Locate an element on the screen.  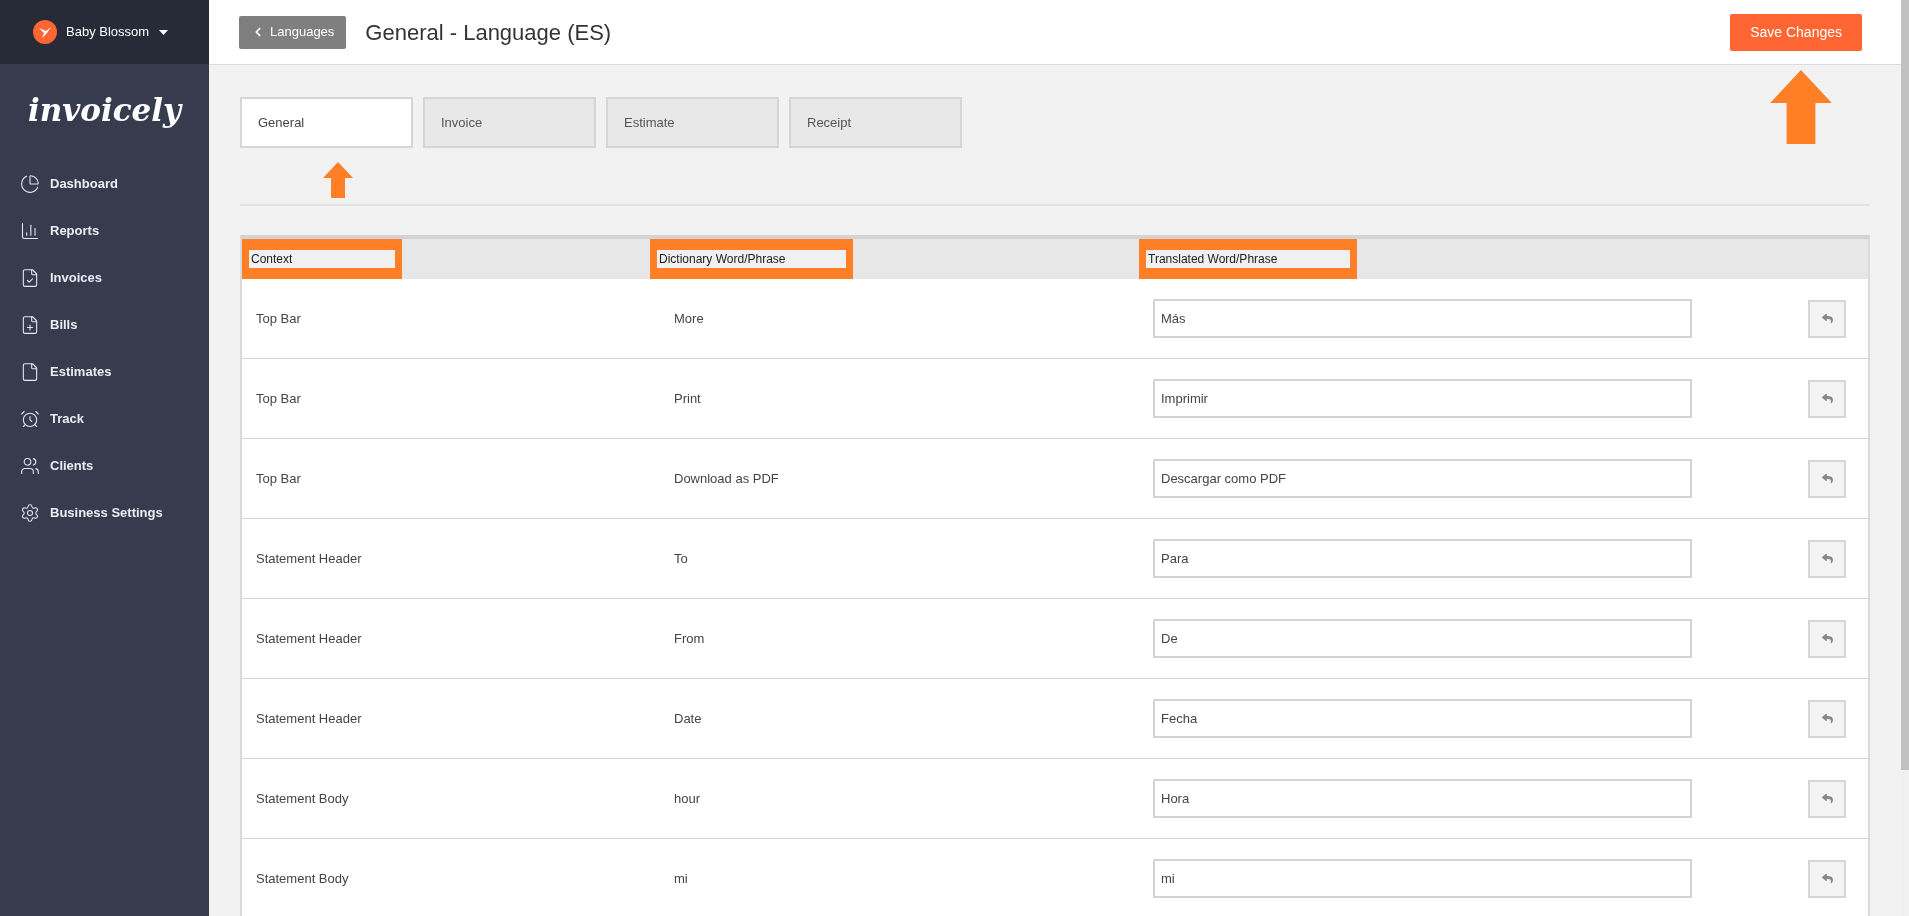
sidebar-item: Invoices is located at coordinates (104, 277).